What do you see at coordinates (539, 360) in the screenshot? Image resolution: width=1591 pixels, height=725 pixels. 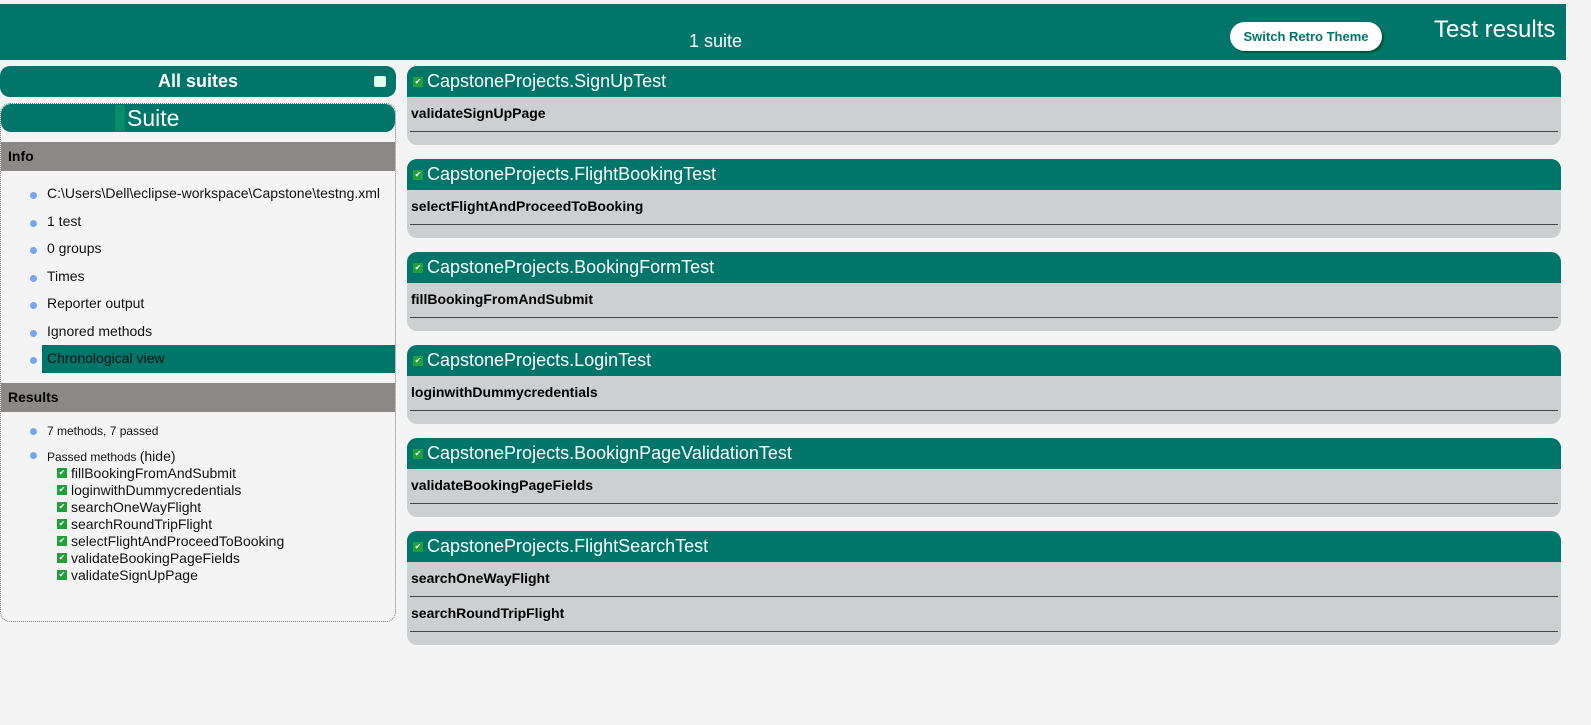 I see `test-class-name: CapstoneProjects.LoginTest` at bounding box center [539, 360].